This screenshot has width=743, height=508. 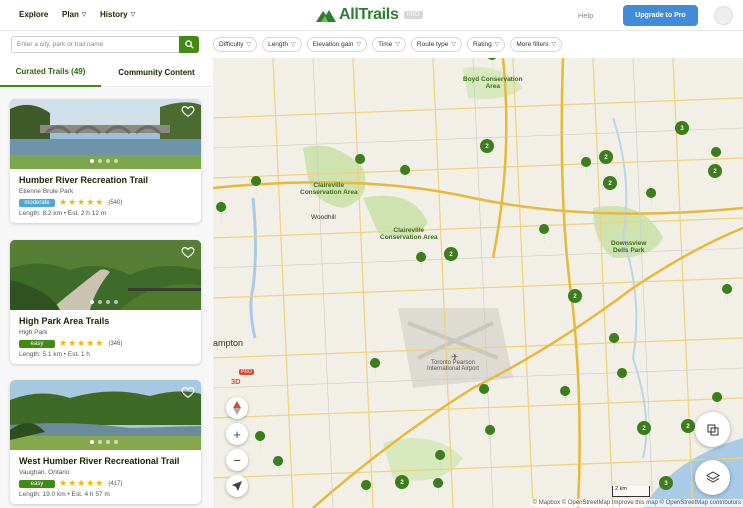 I want to click on compass-button, so click(x=237, y=408).